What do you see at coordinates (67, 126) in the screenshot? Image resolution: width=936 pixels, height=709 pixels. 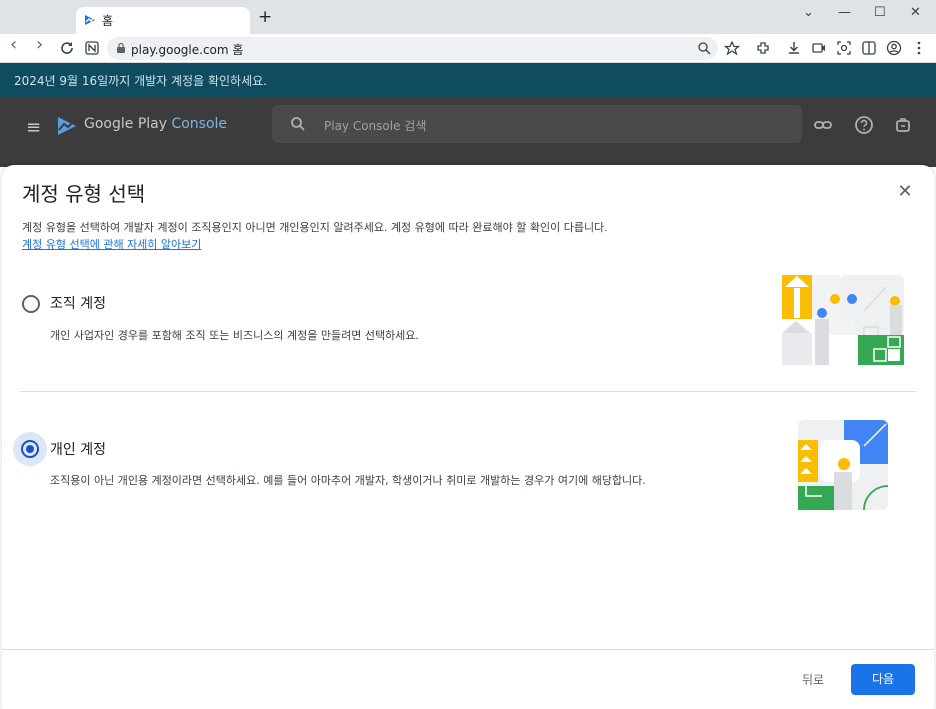 I see `play-console-logo-icon` at bounding box center [67, 126].